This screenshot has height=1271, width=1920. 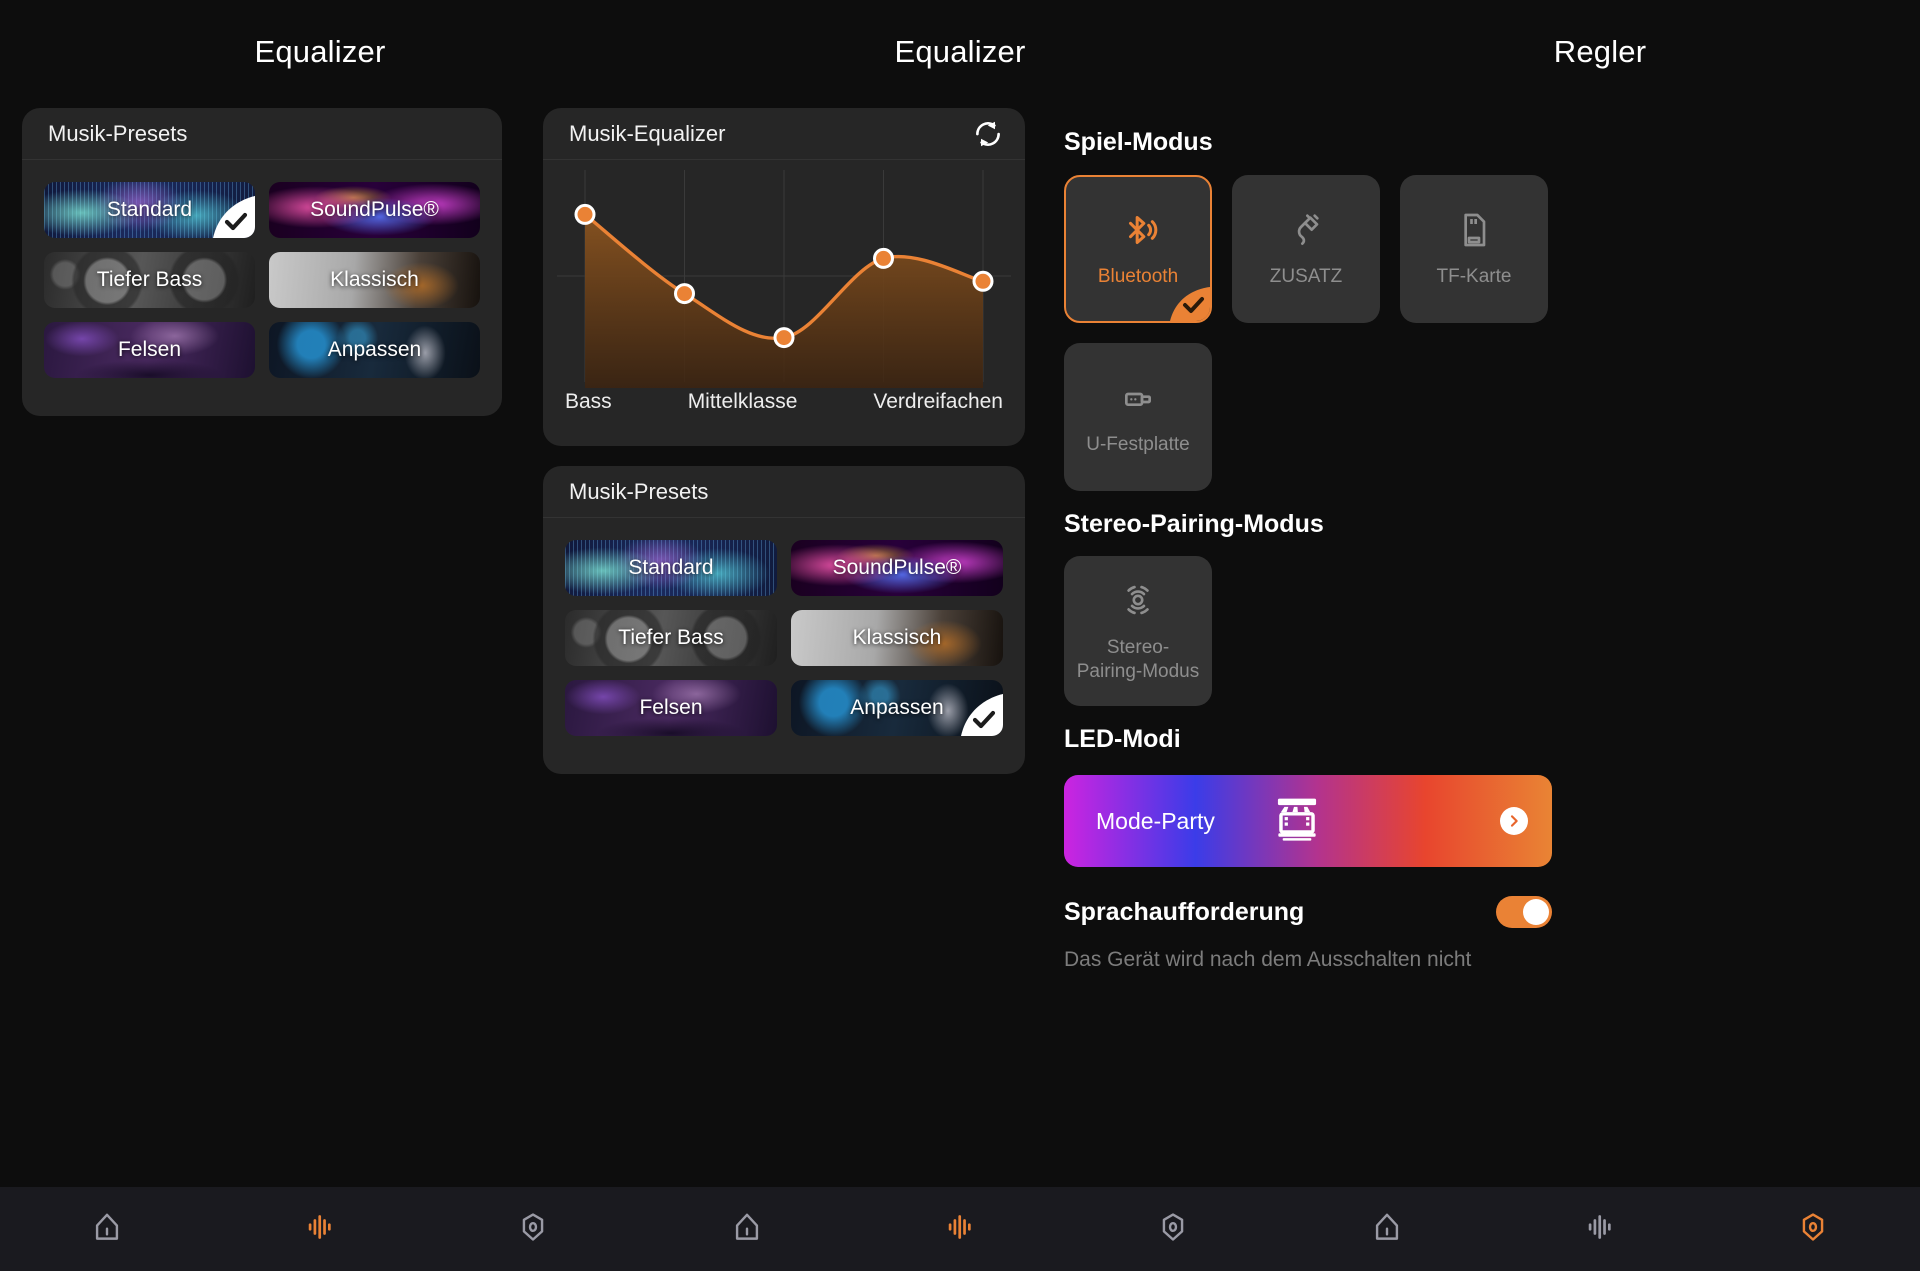 I want to click on play-mode-tile-bluetooth: Bluetooth, so click(x=1138, y=249).